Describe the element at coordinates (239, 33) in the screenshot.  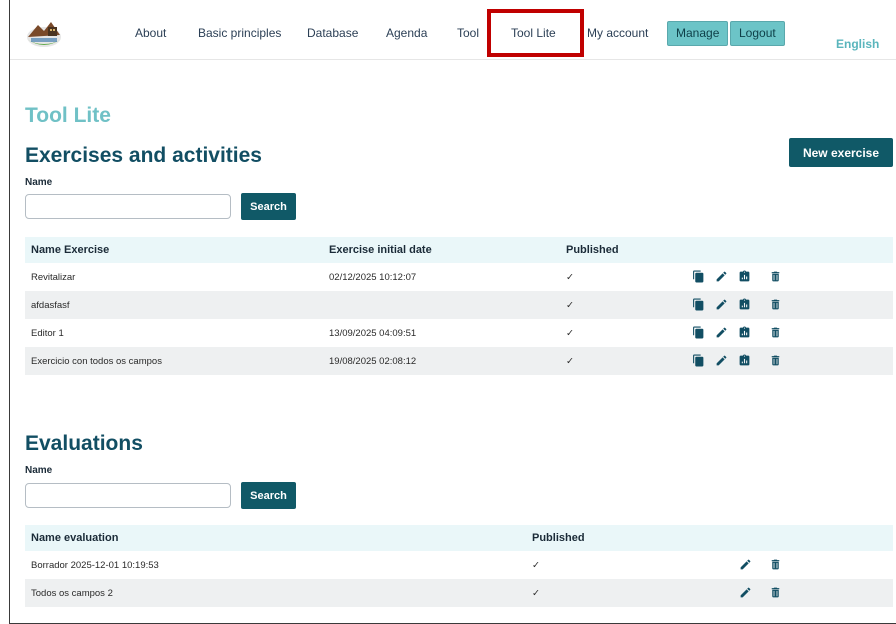
I see `nav-basic-principles: Basic principles` at that location.